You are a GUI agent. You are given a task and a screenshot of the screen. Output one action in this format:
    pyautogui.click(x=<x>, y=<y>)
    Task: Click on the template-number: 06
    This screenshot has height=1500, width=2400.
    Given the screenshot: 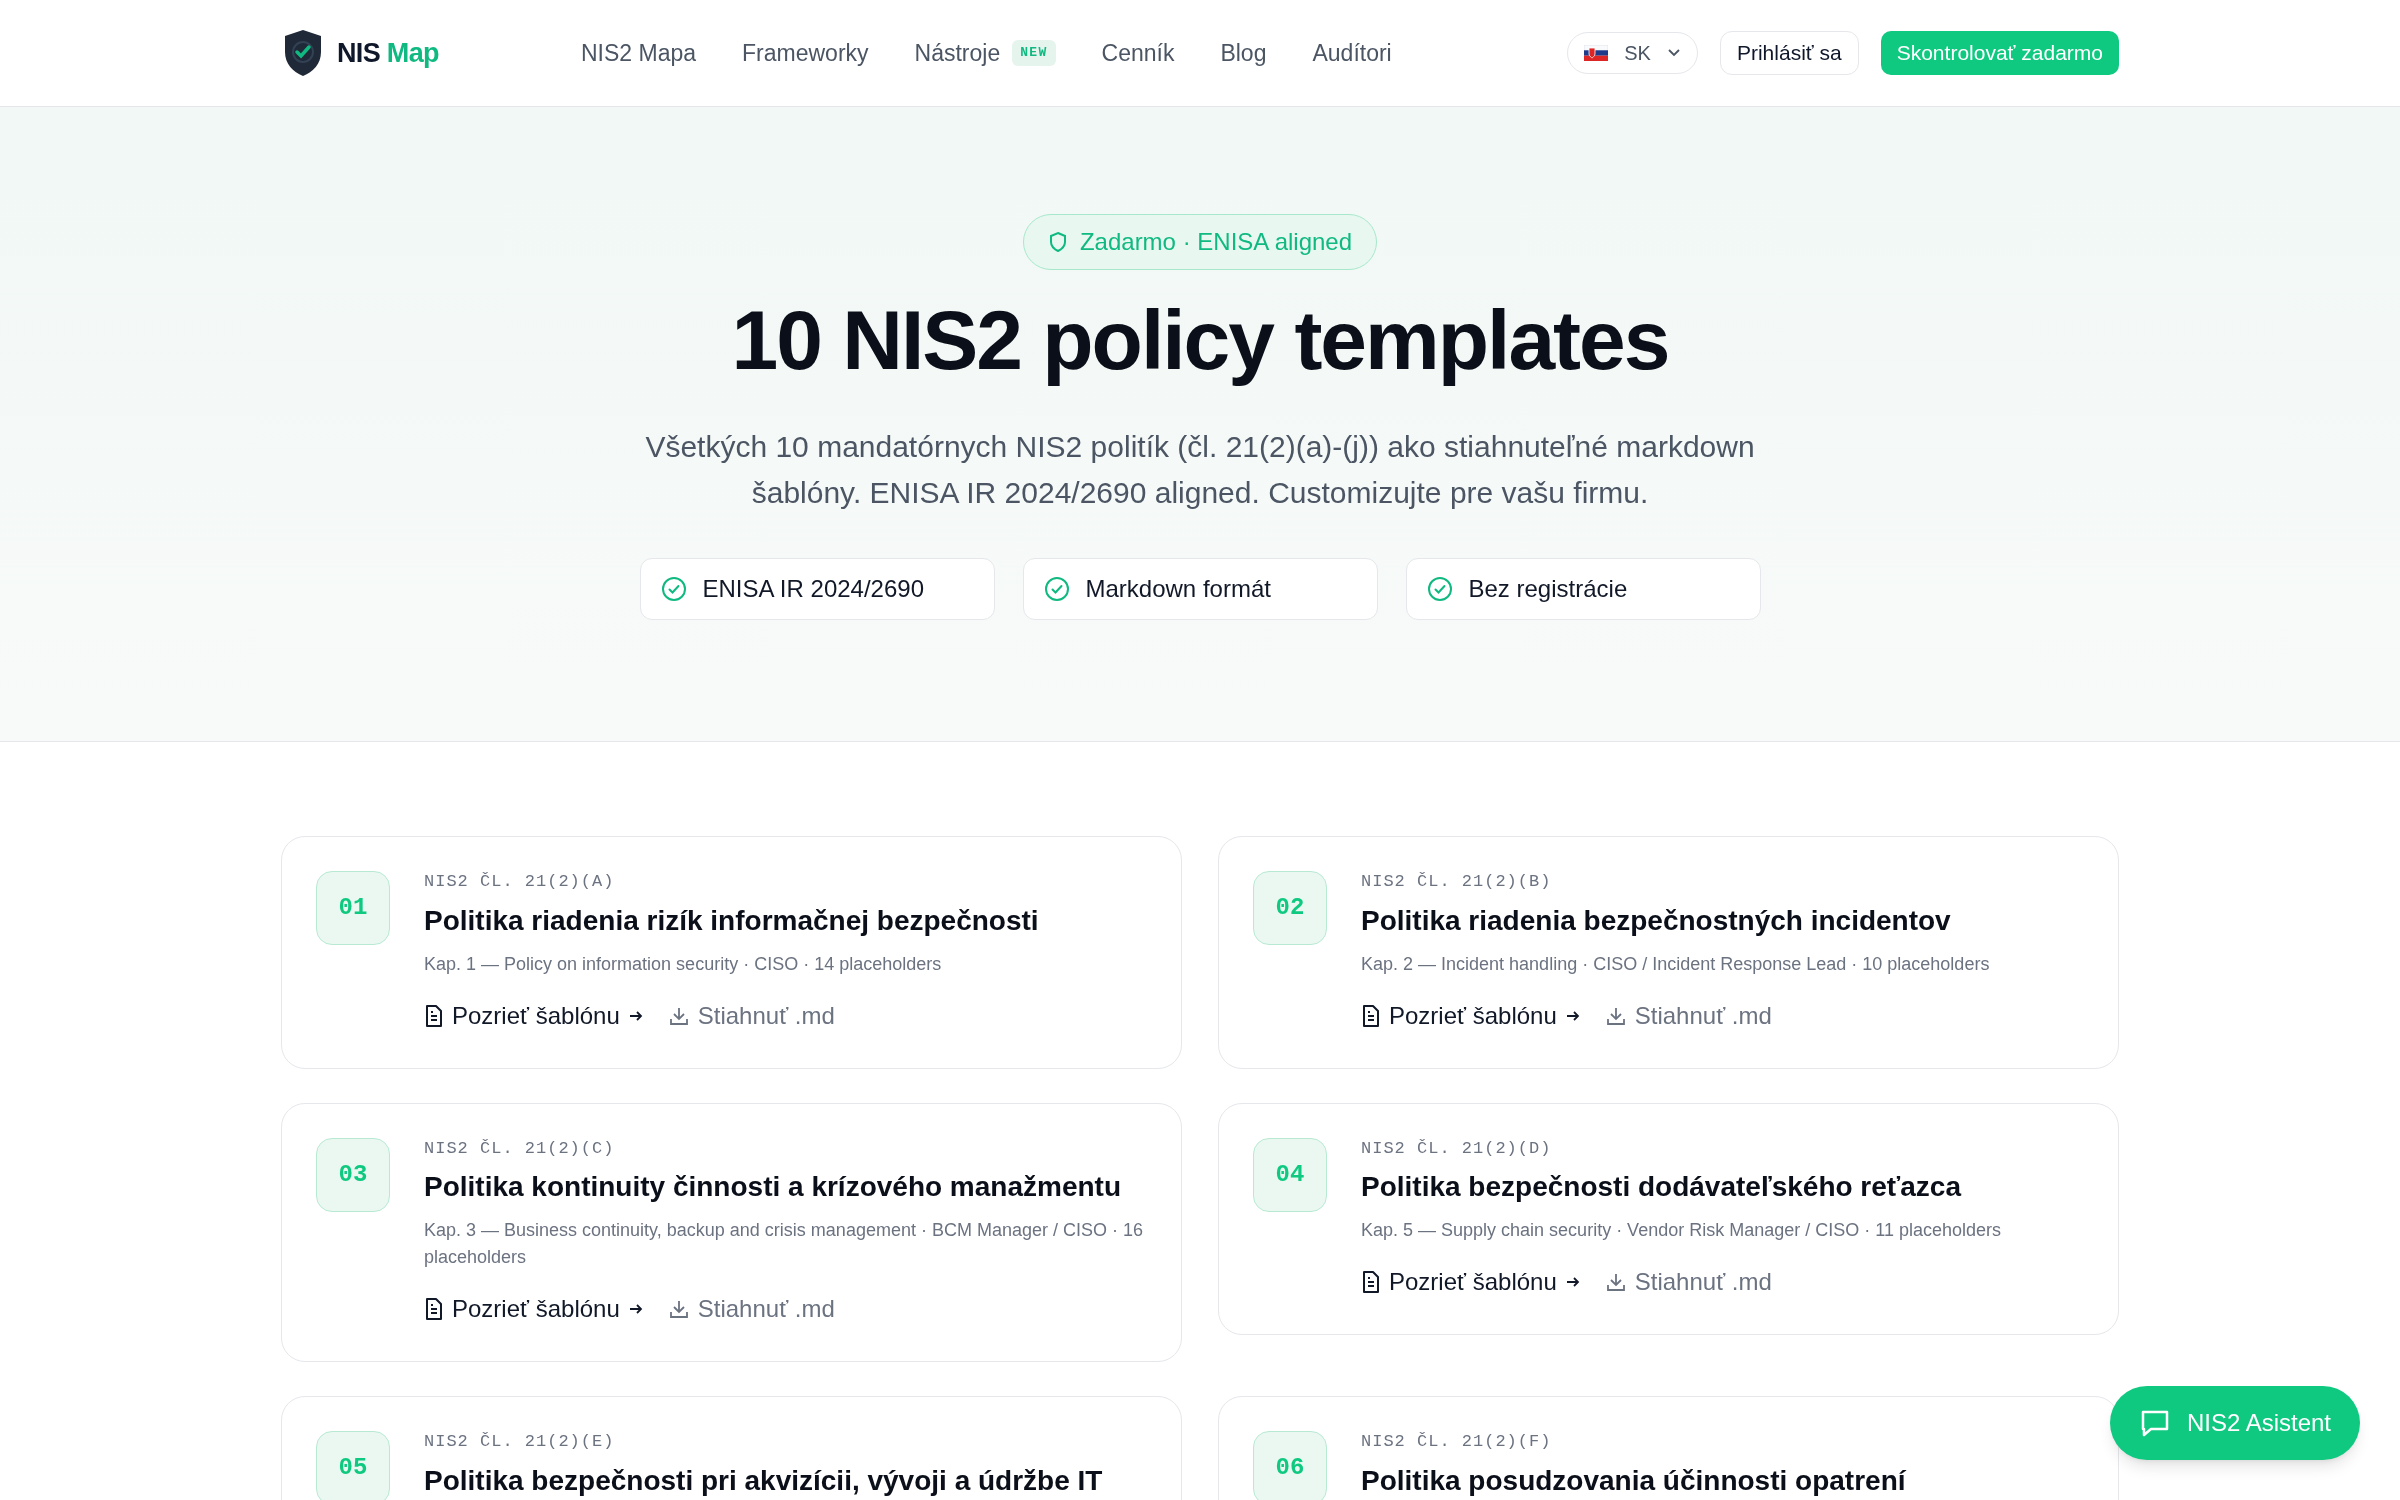 What is the action you would take?
    pyautogui.click(x=1290, y=1465)
    